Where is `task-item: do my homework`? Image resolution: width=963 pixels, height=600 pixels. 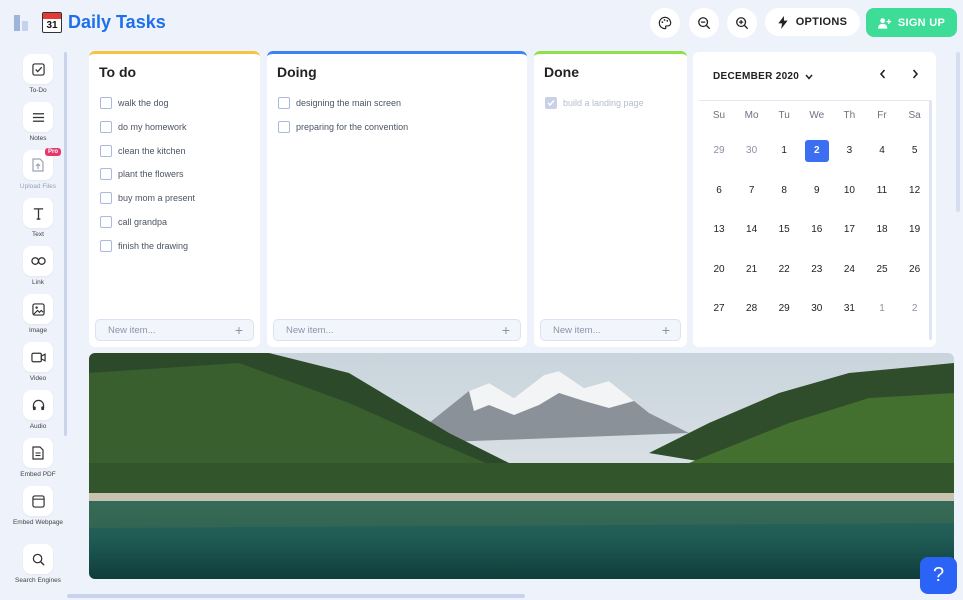
task-item: do my homework is located at coordinates (143, 127).